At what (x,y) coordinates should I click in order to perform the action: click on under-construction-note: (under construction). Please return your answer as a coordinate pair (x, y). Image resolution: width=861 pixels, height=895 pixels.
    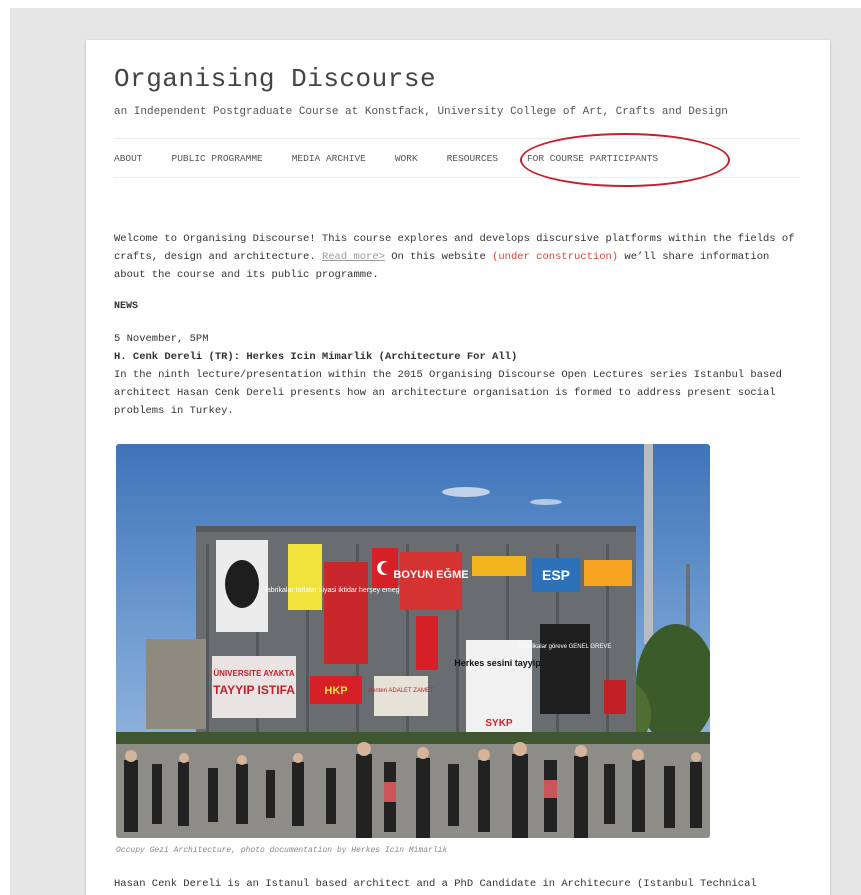
    Looking at the image, I should click on (555, 257).